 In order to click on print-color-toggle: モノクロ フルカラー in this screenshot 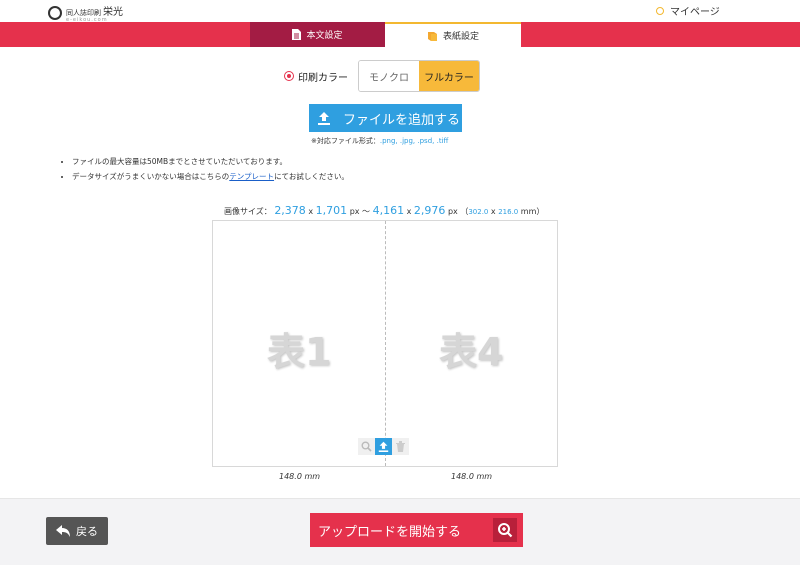, I will do `click(419, 76)`.